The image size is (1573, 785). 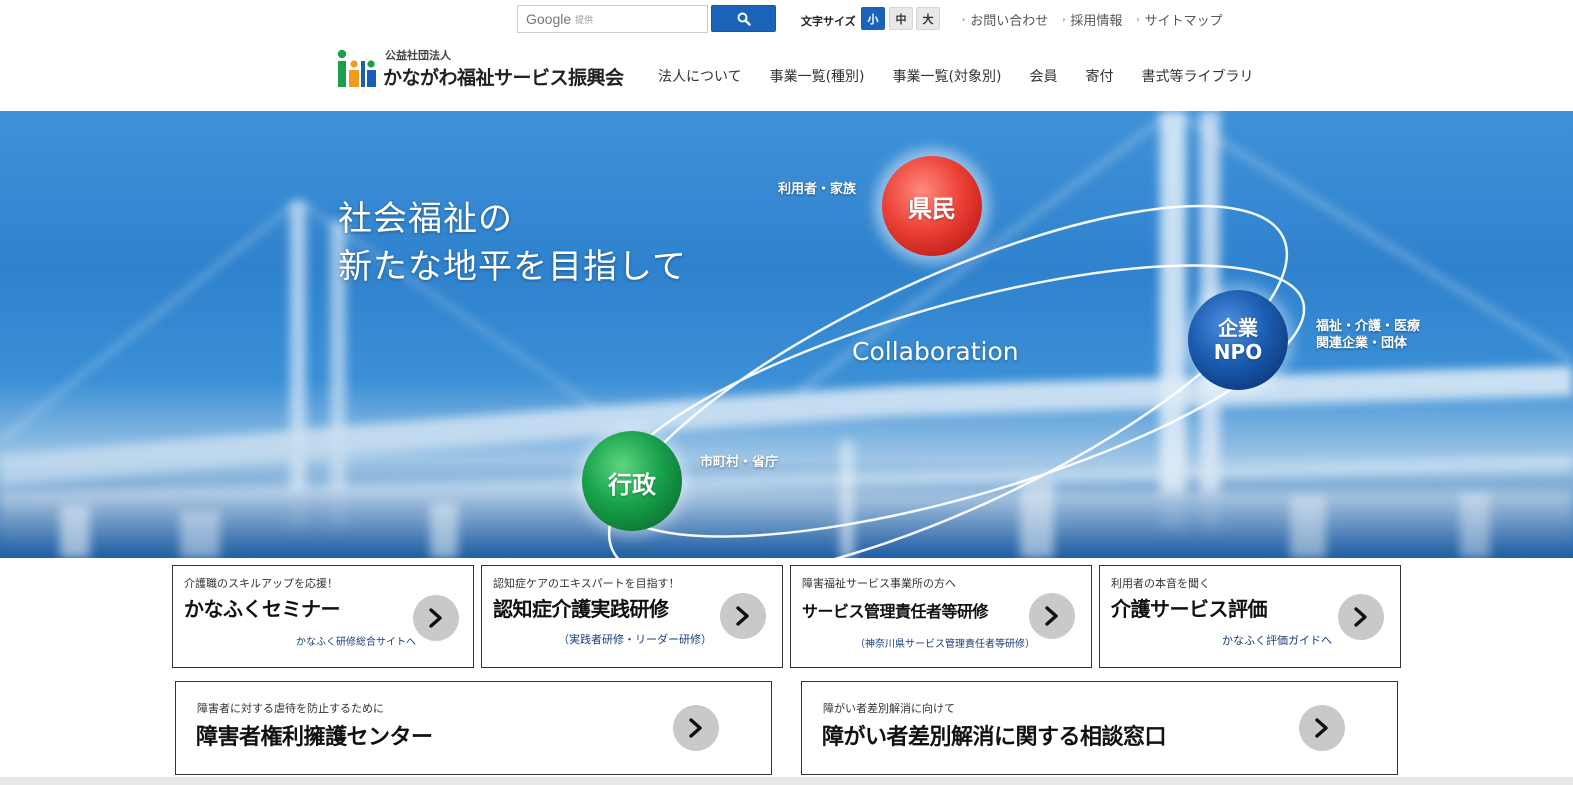 I want to click on node-companies-label-line2: NPO, so click(x=1238, y=352).